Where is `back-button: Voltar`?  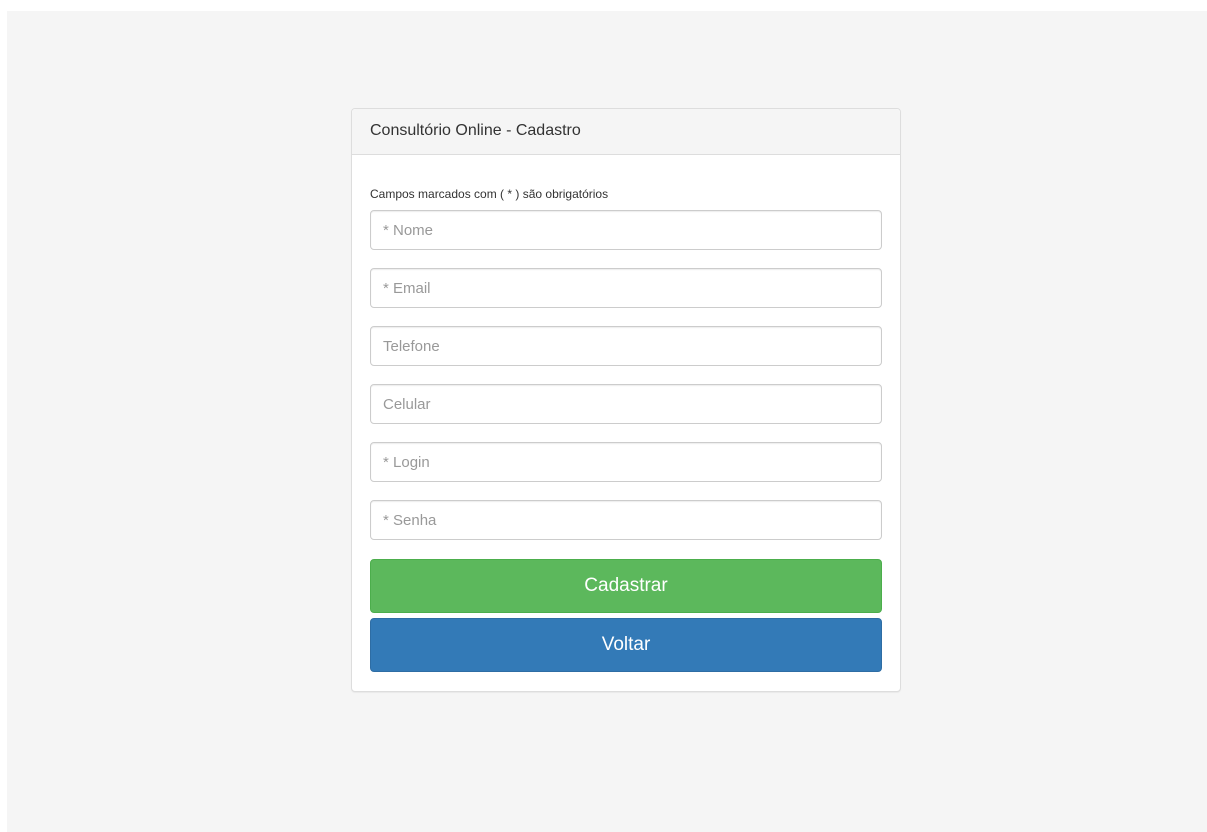 back-button: Voltar is located at coordinates (626, 645).